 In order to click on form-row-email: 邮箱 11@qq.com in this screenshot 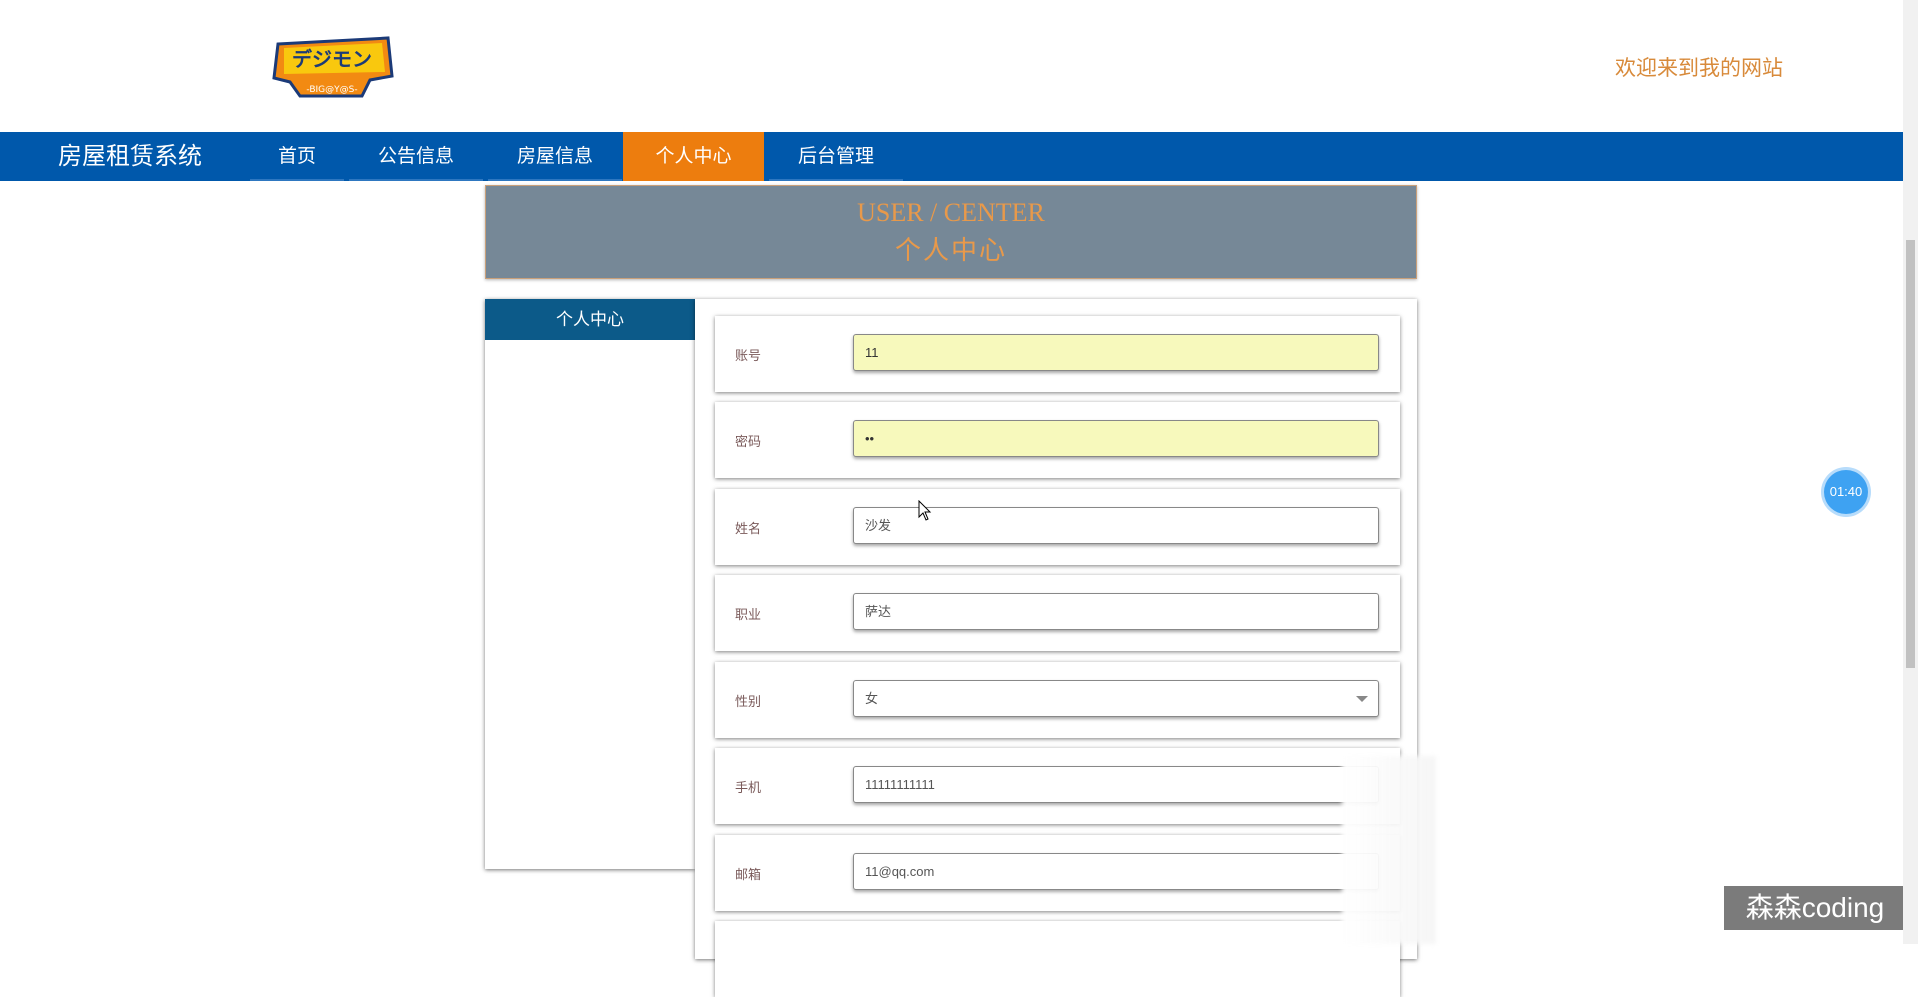, I will do `click(1057, 873)`.